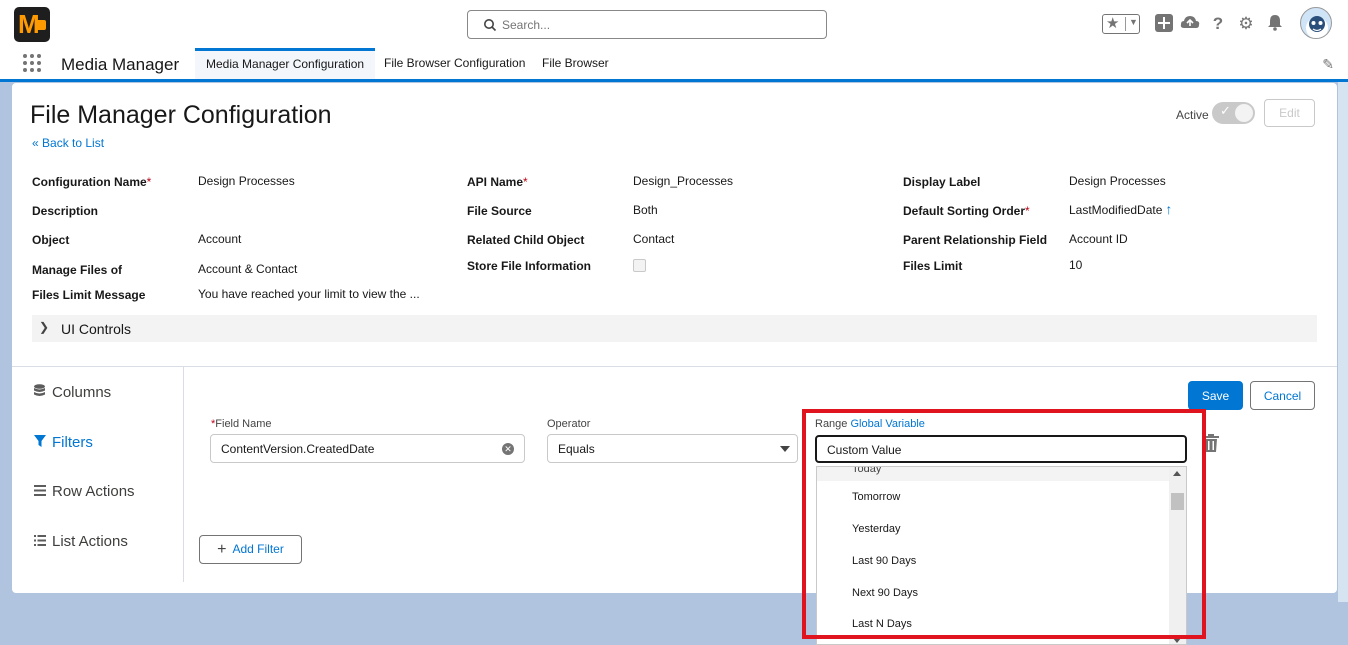 The height and width of the screenshot is (645, 1348). I want to click on add-icon, so click(1164, 24).